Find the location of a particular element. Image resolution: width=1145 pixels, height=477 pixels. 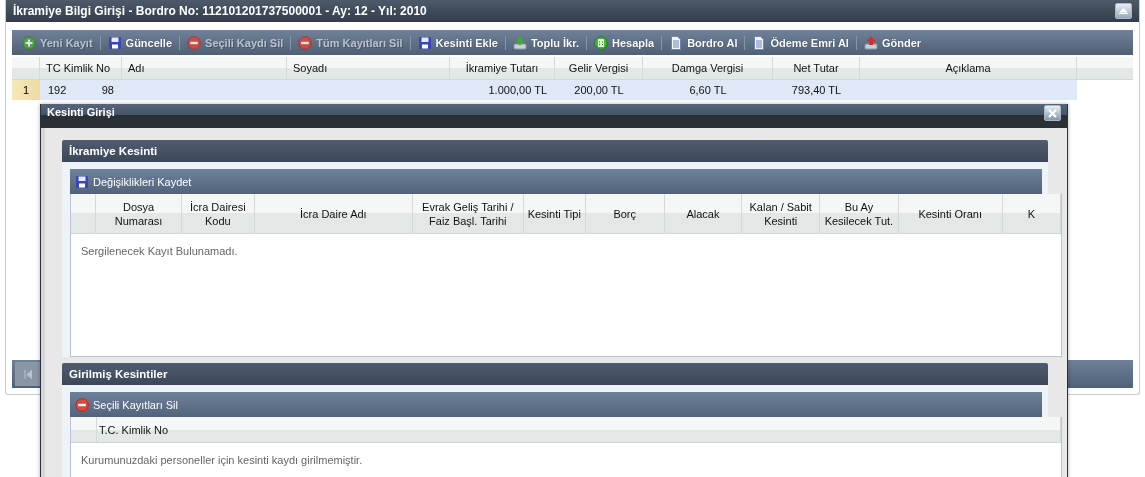

column-header: Açıklama is located at coordinates (968, 68).